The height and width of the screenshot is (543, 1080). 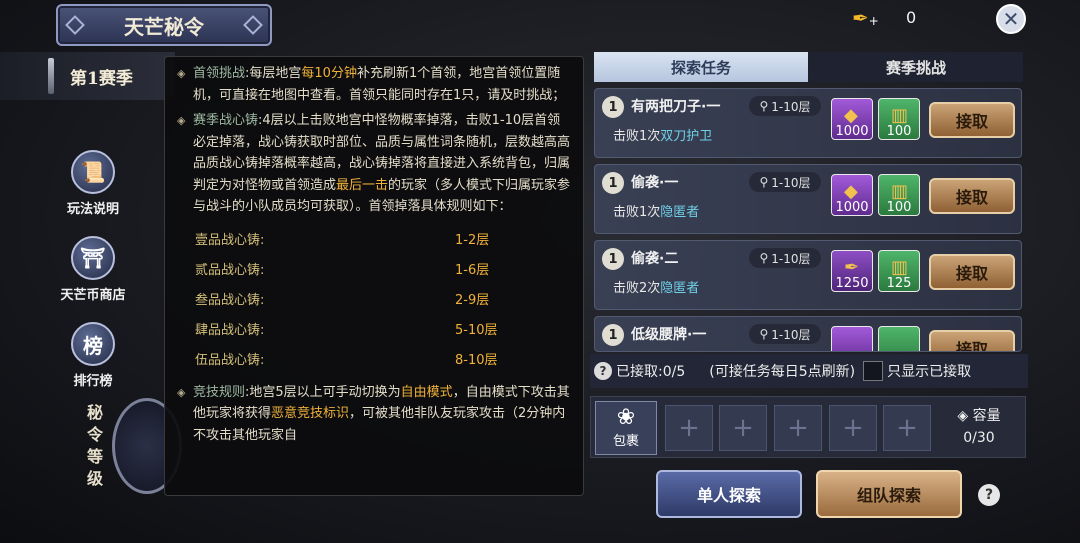 I want to click on close-button: ✕, so click(x=1011, y=19).